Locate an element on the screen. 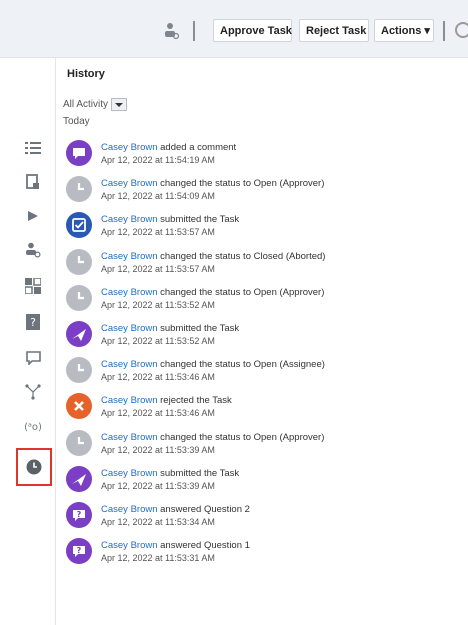 The image size is (468, 625). sidebar: ? (ᵃo) is located at coordinates (34, 330).